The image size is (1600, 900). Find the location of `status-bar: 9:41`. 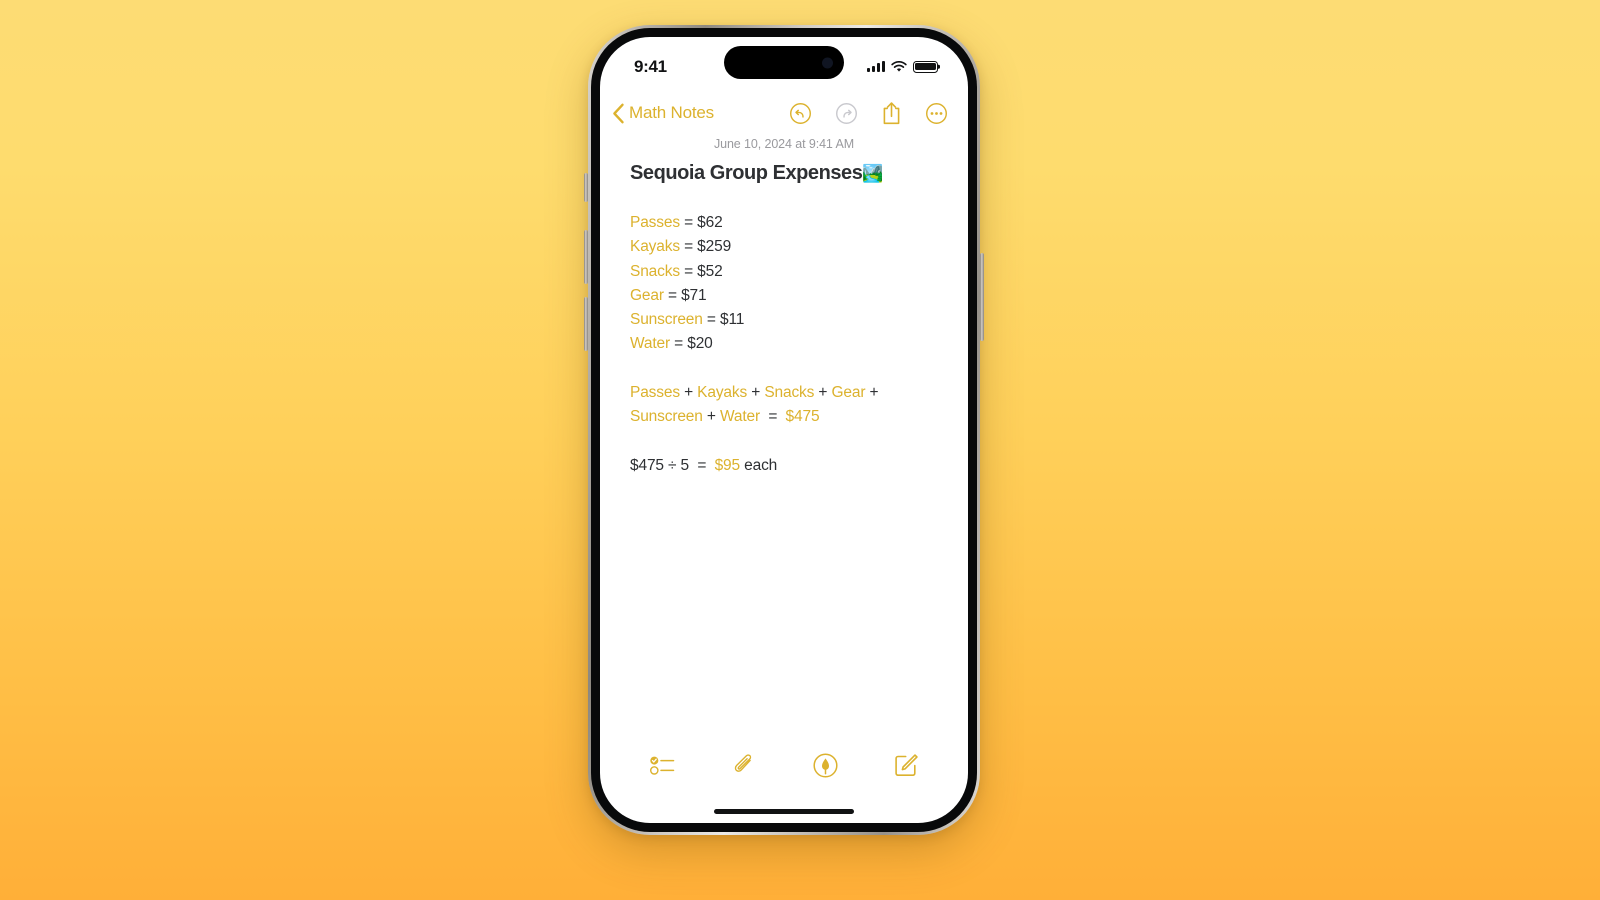

status-bar: 9:41 is located at coordinates (784, 64).